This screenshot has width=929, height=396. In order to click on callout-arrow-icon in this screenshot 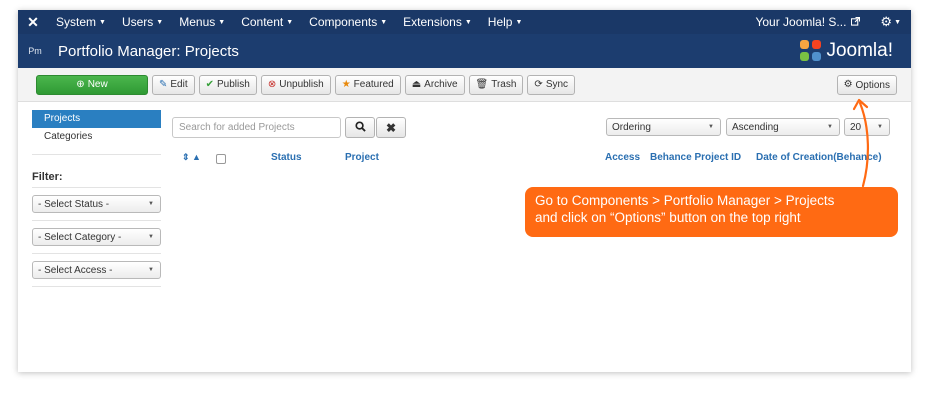, I will do `click(860, 143)`.